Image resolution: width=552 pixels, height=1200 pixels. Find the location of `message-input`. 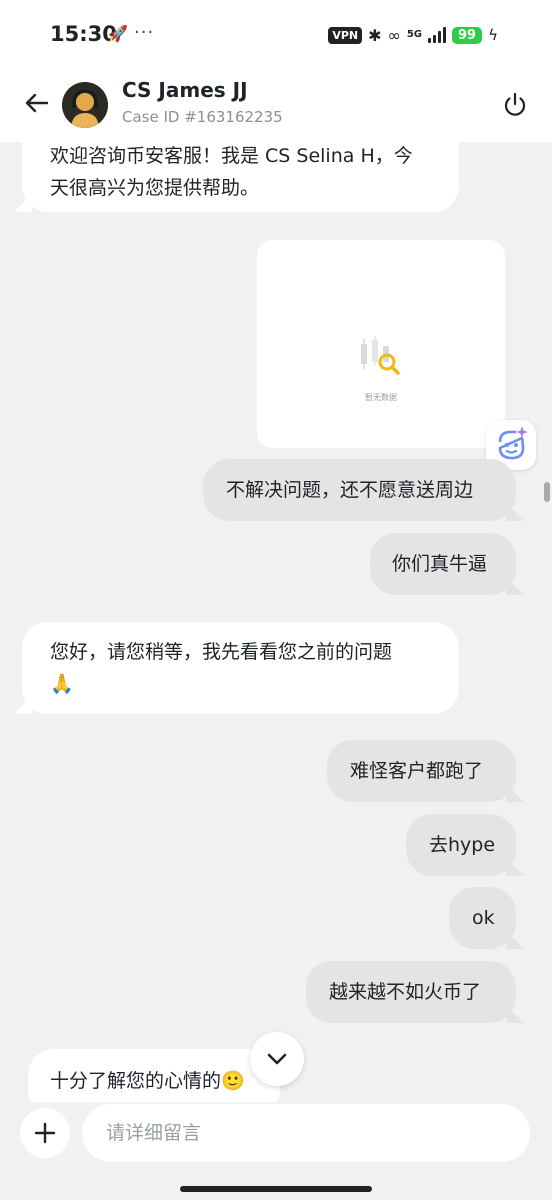

message-input is located at coordinates (306, 1133).